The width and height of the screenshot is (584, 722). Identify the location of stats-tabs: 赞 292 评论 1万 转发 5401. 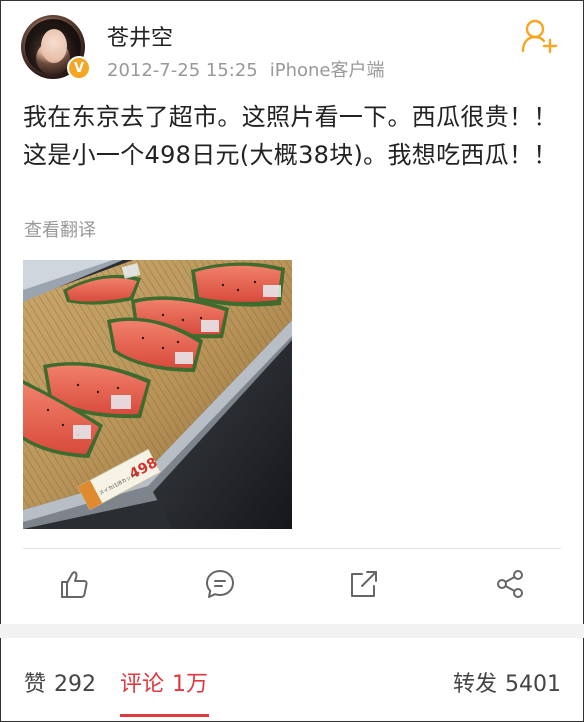
(292, 680).